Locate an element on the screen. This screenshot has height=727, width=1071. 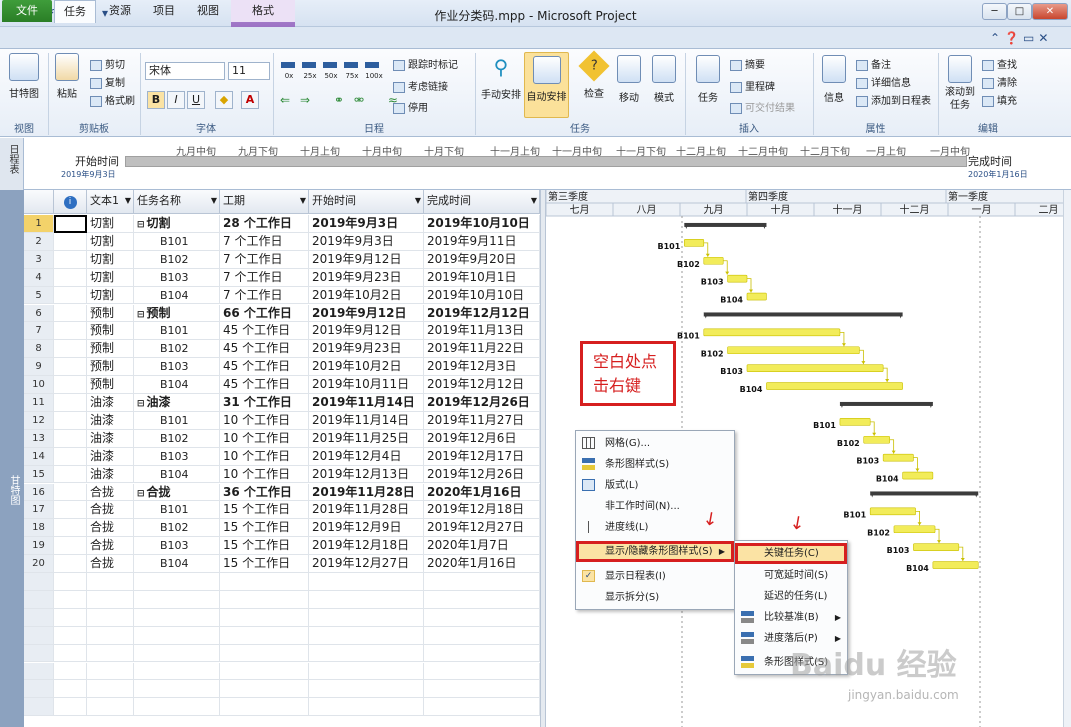
indent-outdent-icons: ⇐⇒ ⚭⚮ ≈ is located at coordinates (344, 100).